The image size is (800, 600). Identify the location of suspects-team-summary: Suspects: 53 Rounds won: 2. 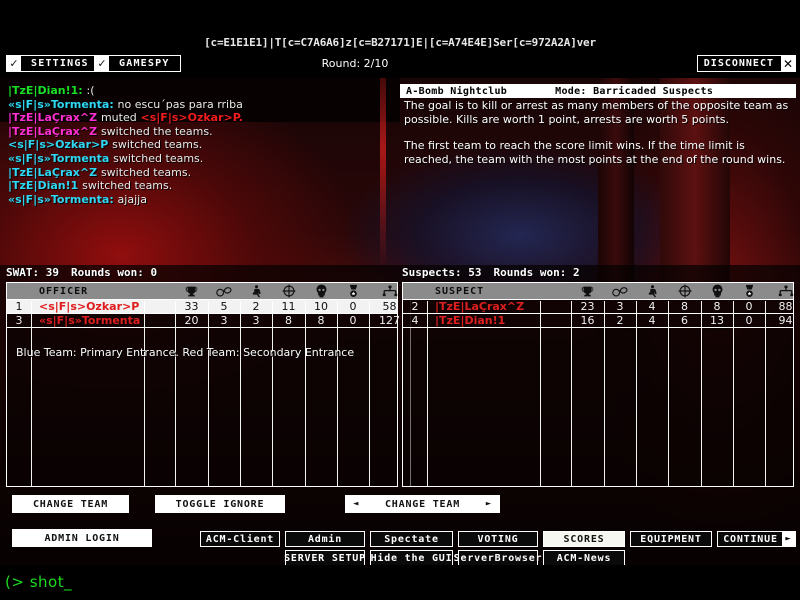
(598, 272).